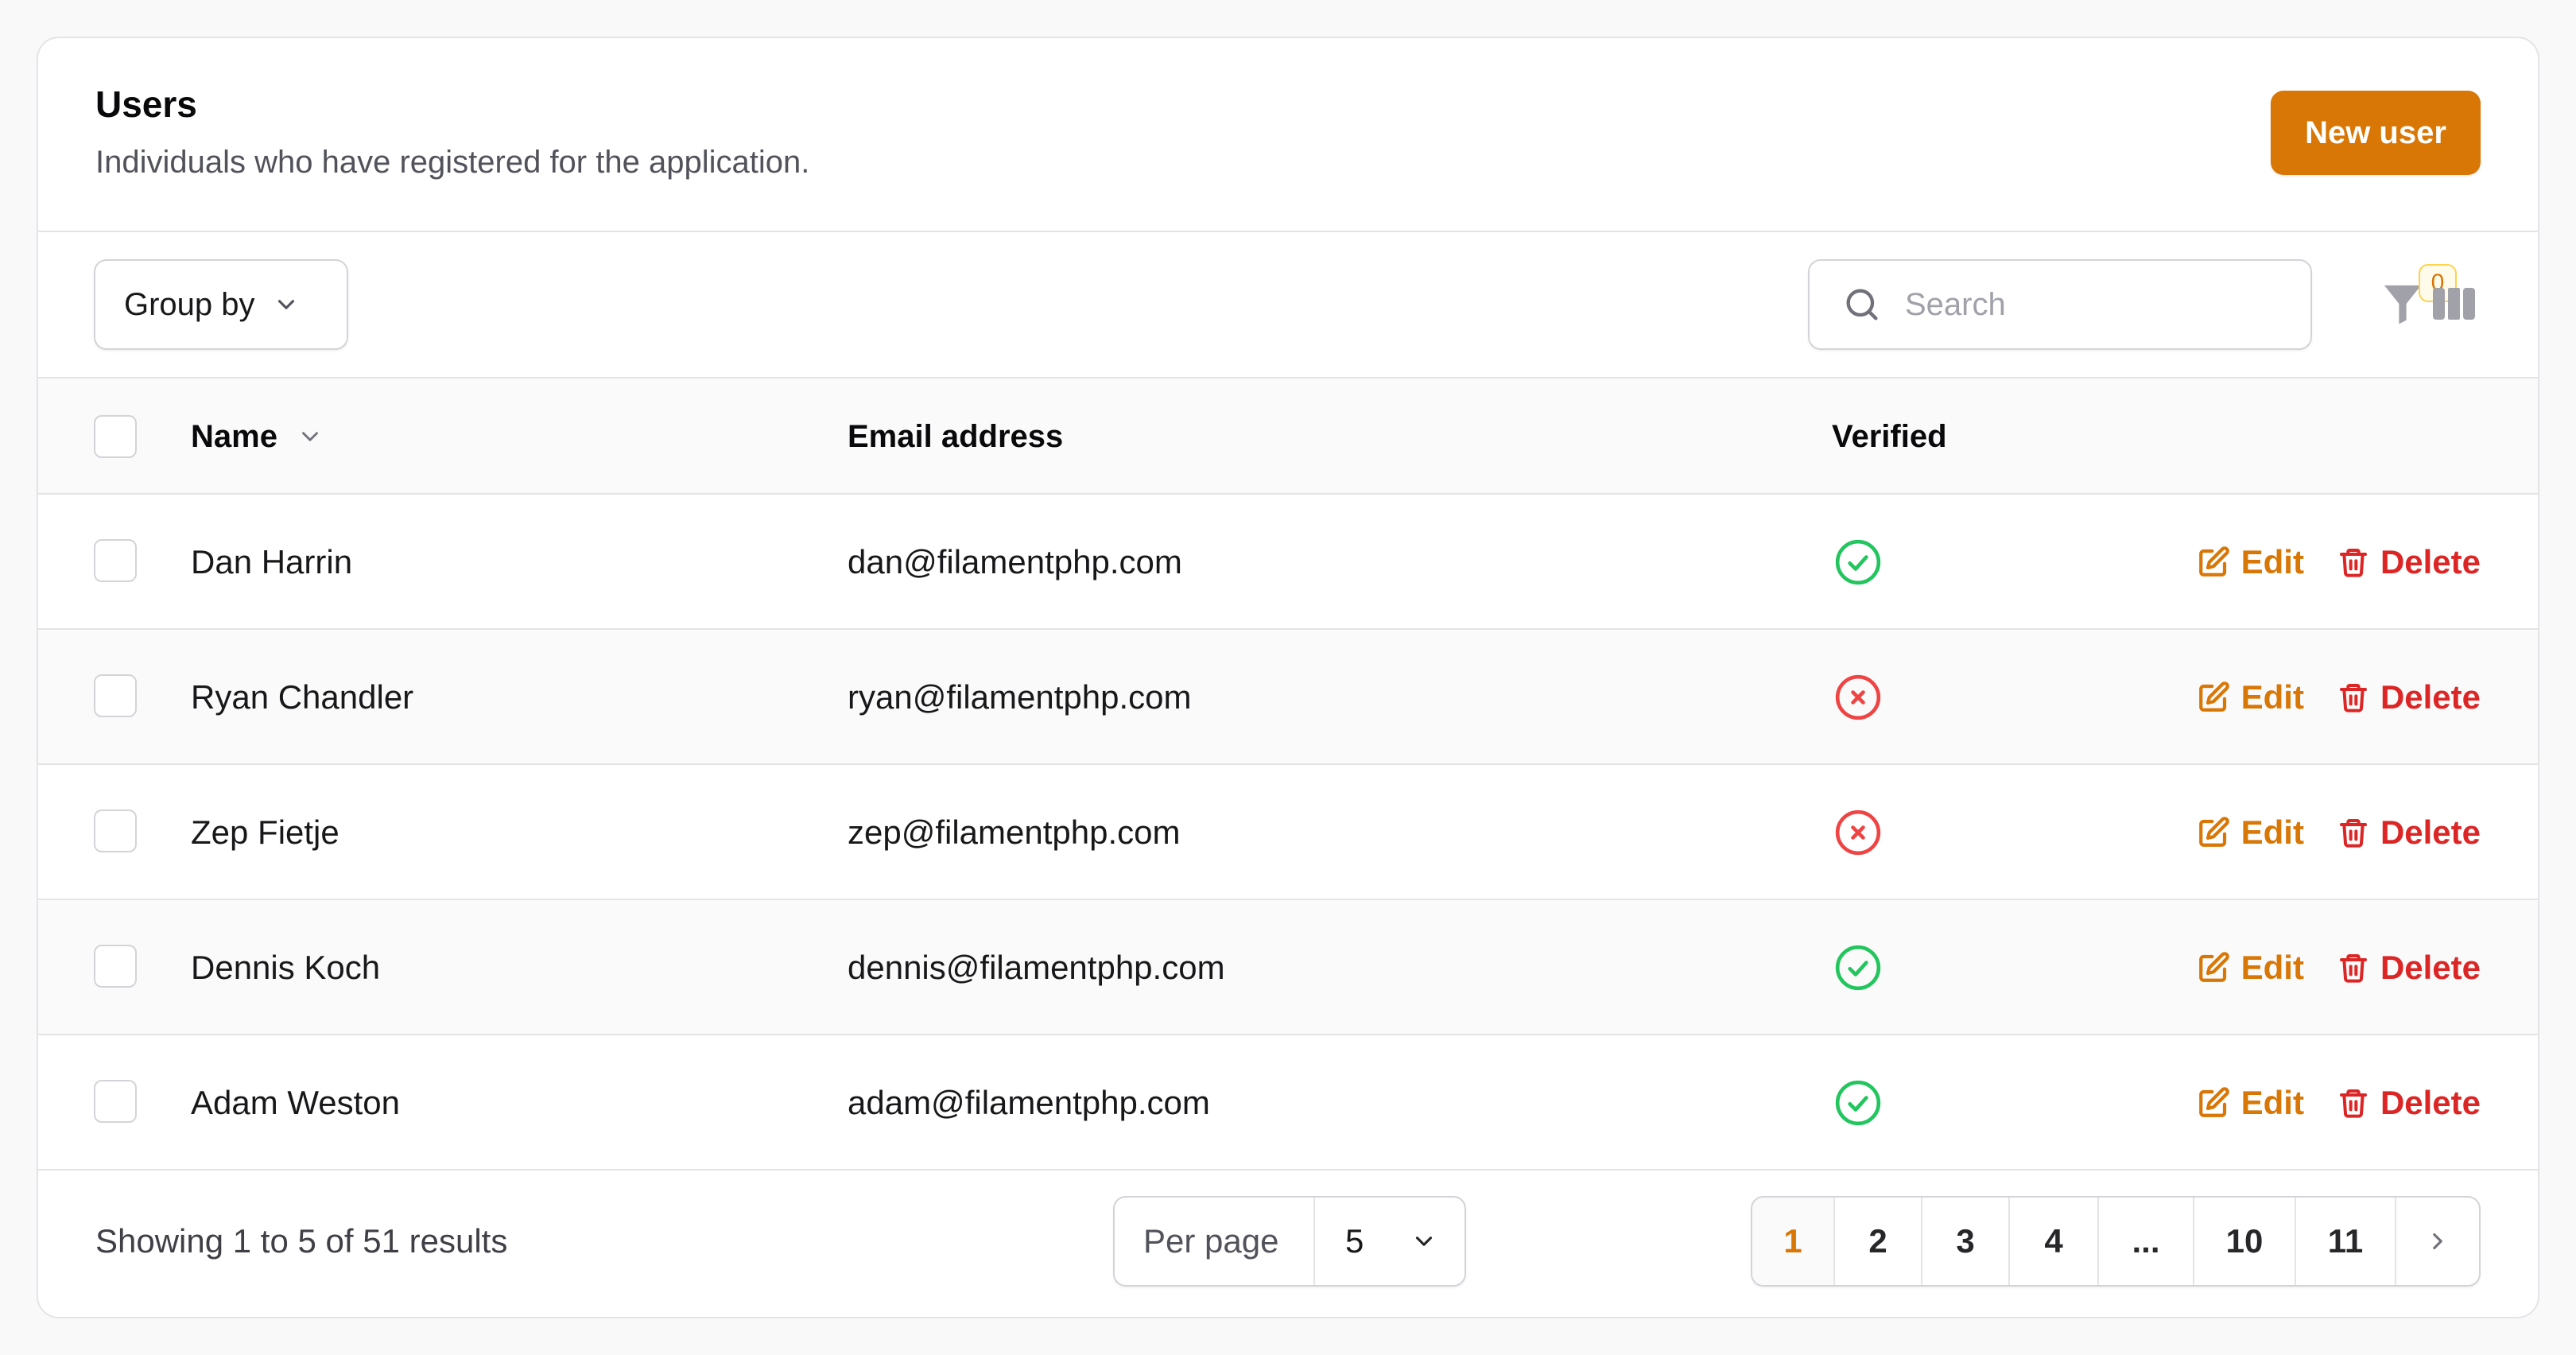 The height and width of the screenshot is (1355, 2576). I want to click on search-field, so click(2060, 304).